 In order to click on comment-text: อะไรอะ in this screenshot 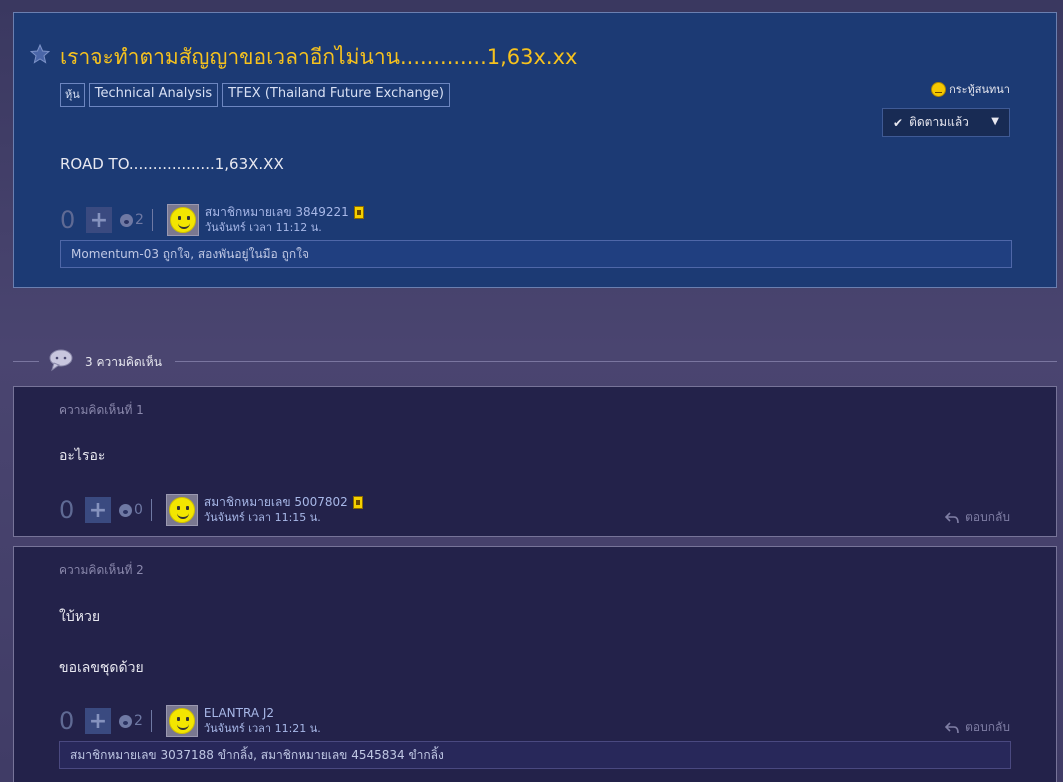, I will do `click(82, 456)`.